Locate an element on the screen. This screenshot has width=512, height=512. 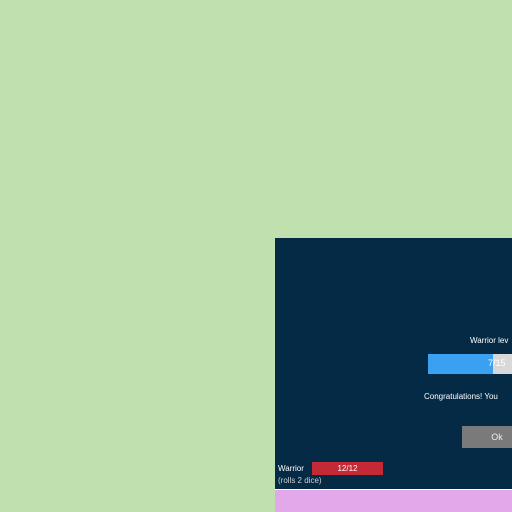
health-bar-text: 12/12 is located at coordinates (347, 468).